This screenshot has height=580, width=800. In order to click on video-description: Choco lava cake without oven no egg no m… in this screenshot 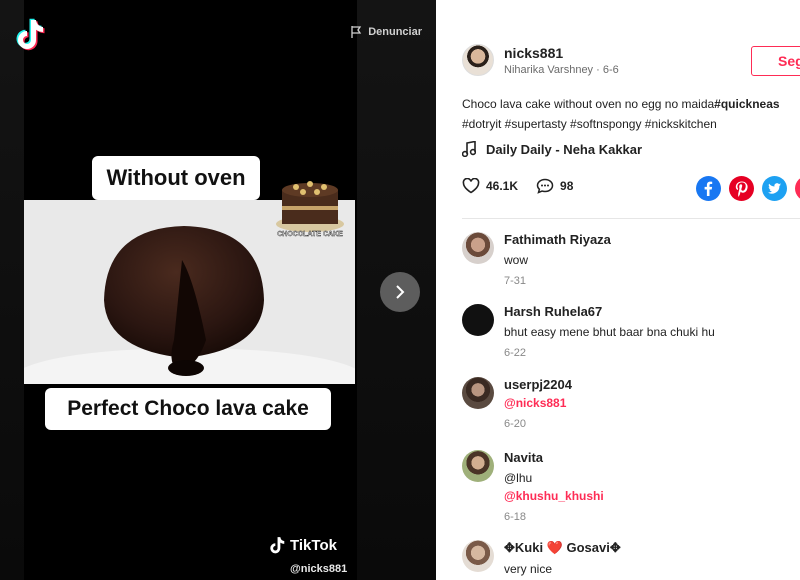, I will do `click(631, 114)`.